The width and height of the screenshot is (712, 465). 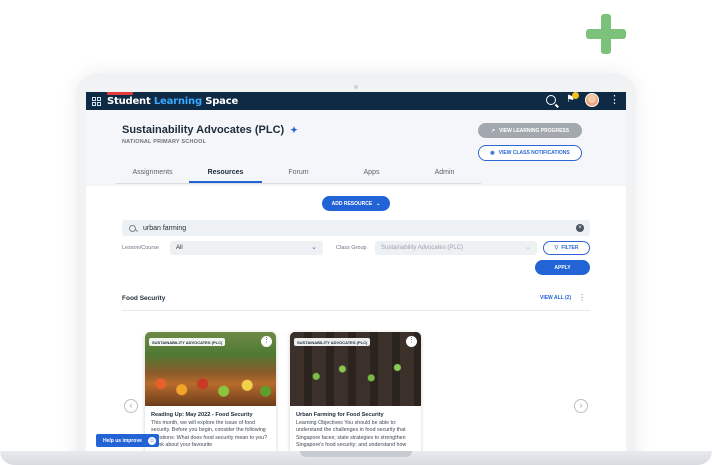 I want to click on notification-bell-icon: ⚑, so click(x=572, y=98).